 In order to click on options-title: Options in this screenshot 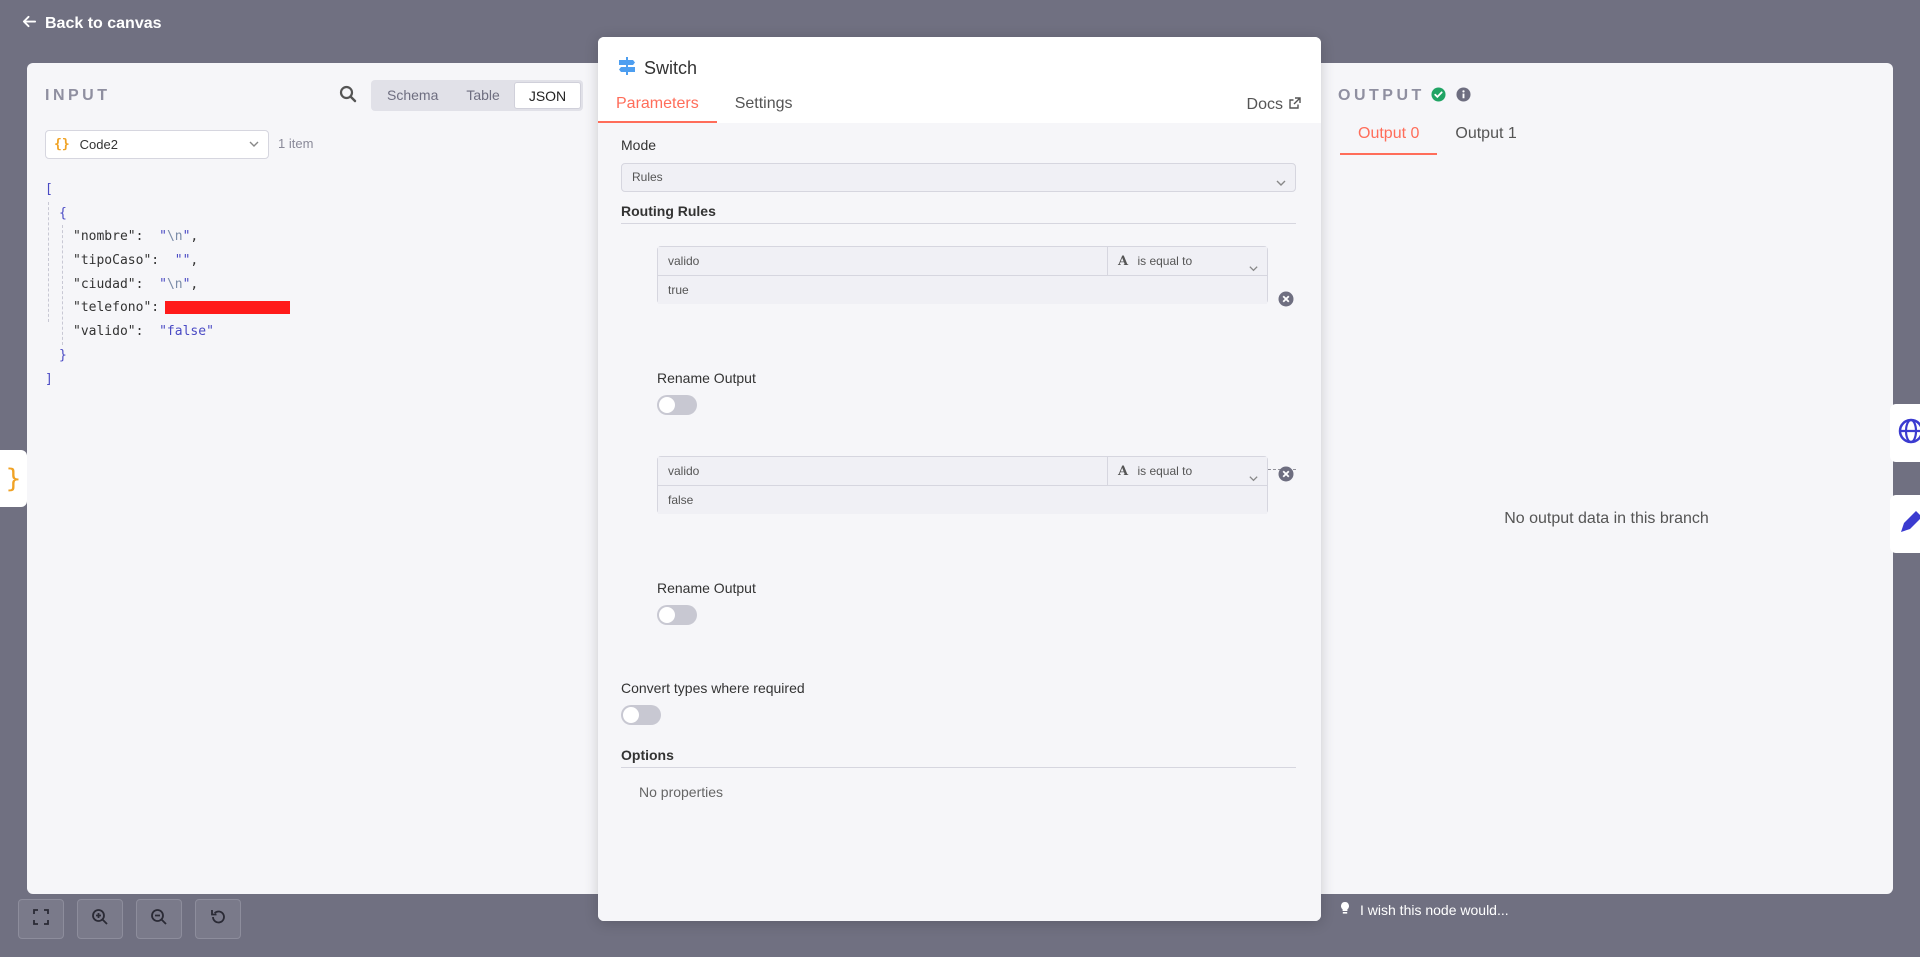, I will do `click(647, 755)`.